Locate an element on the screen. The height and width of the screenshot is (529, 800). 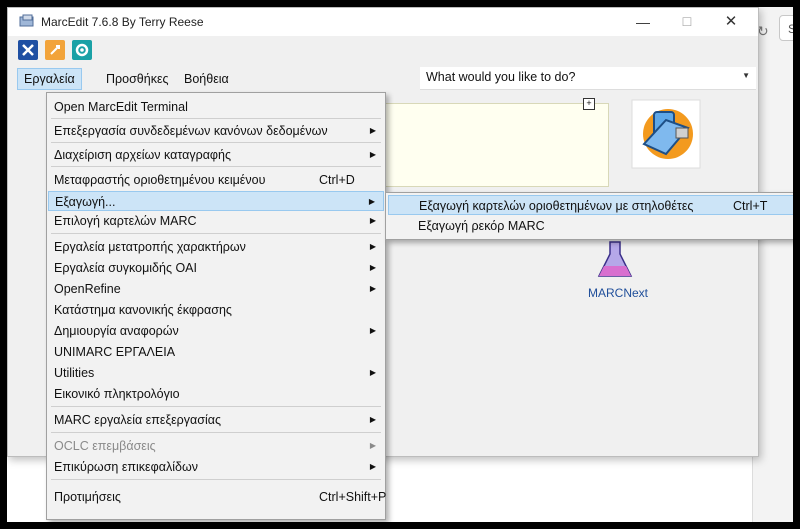
menu-item-virtual-keyboard: Εικονικό πληκτρολόγιο is located at coordinates (216, 394).